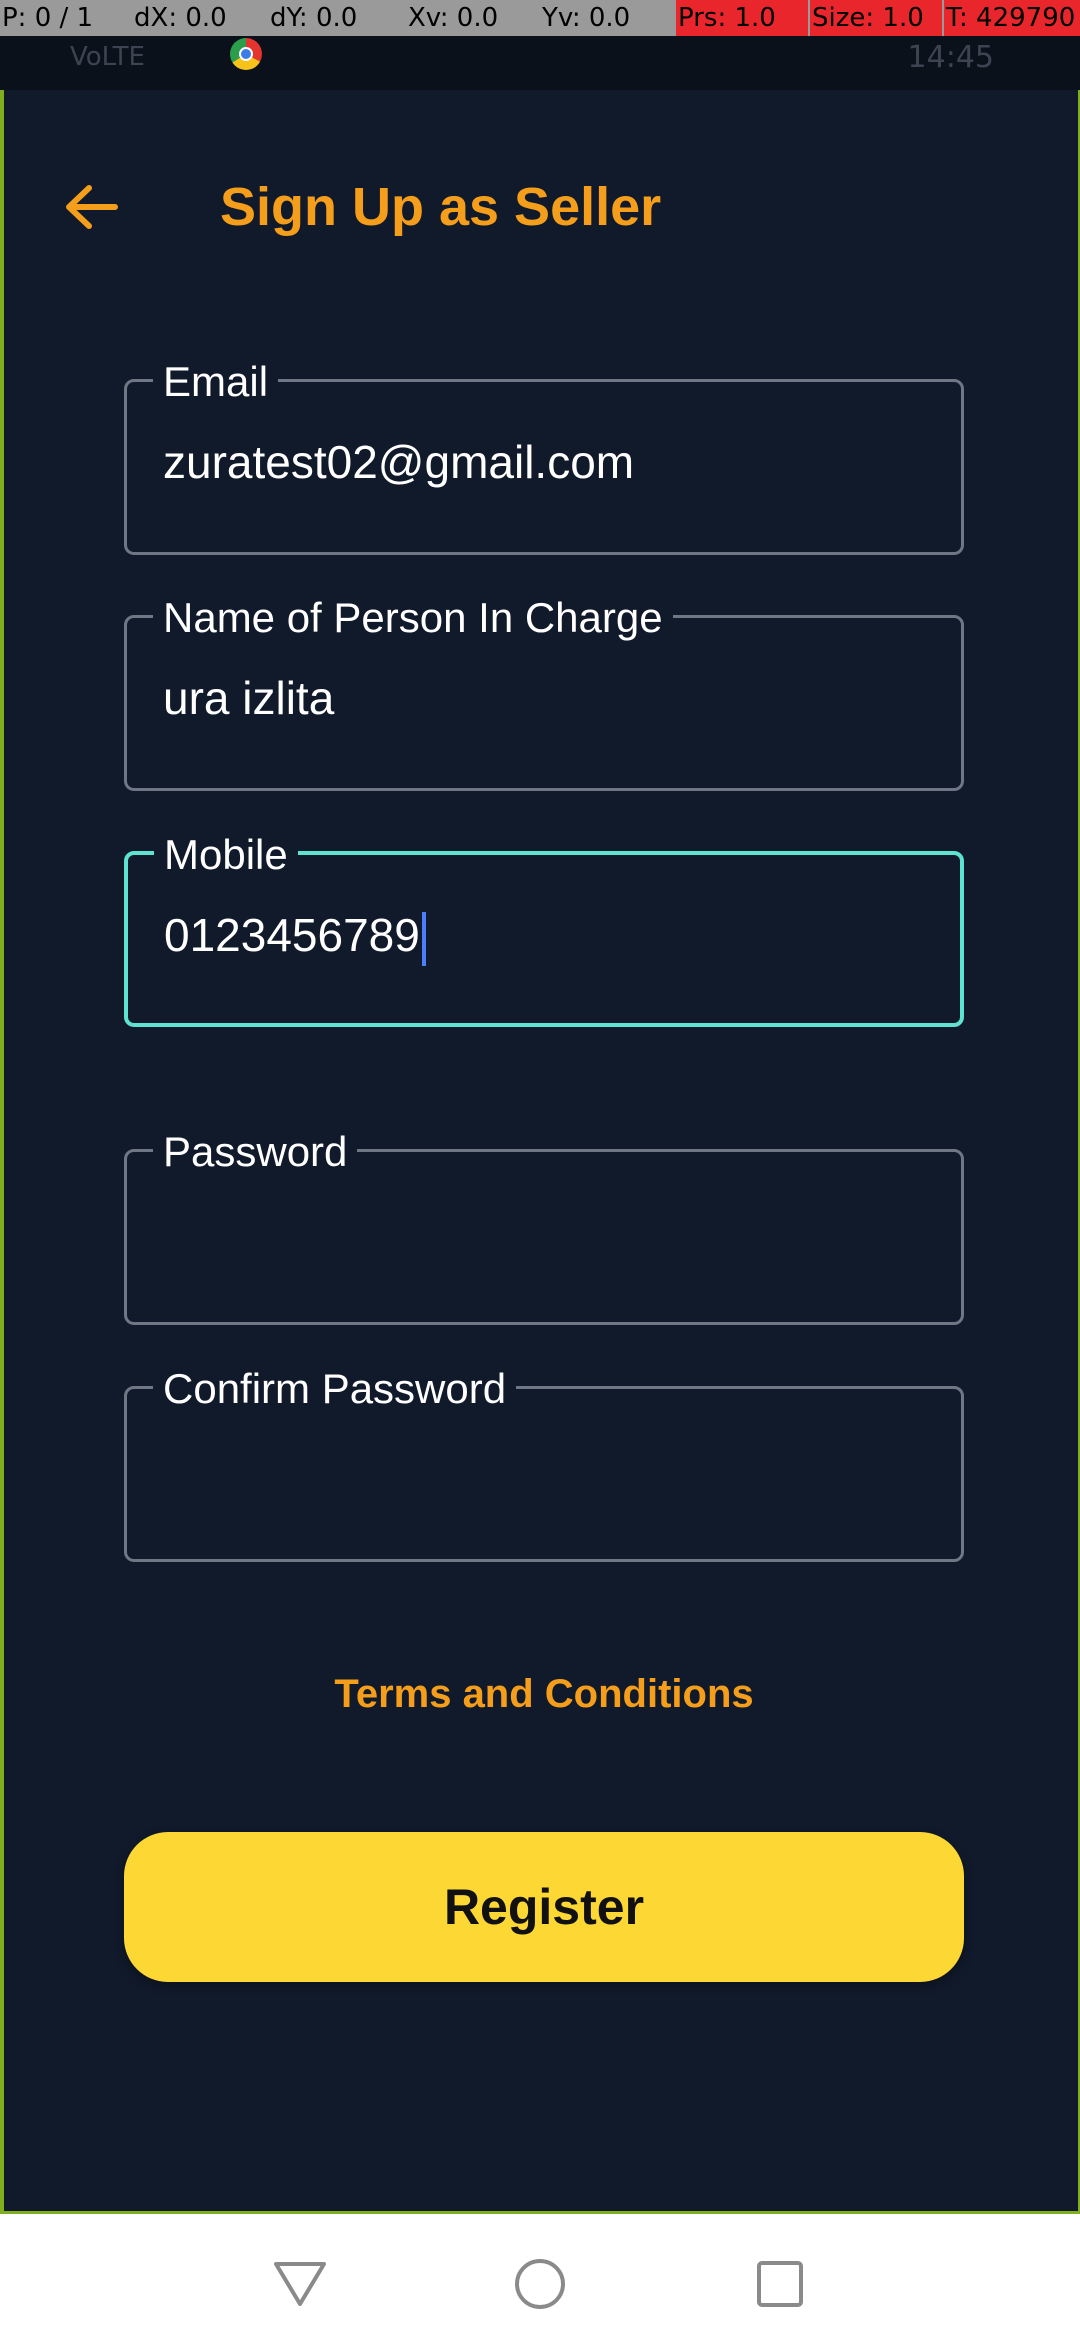 This screenshot has width=1080, height=2340. What do you see at coordinates (540, 2284) in the screenshot?
I see `circle-home-icon` at bounding box center [540, 2284].